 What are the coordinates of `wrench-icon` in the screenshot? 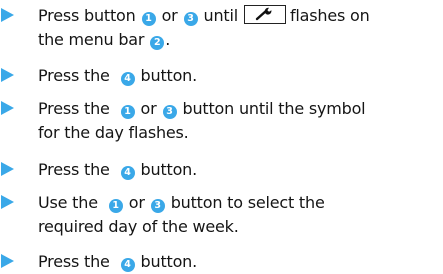 It's located at (265, 14).